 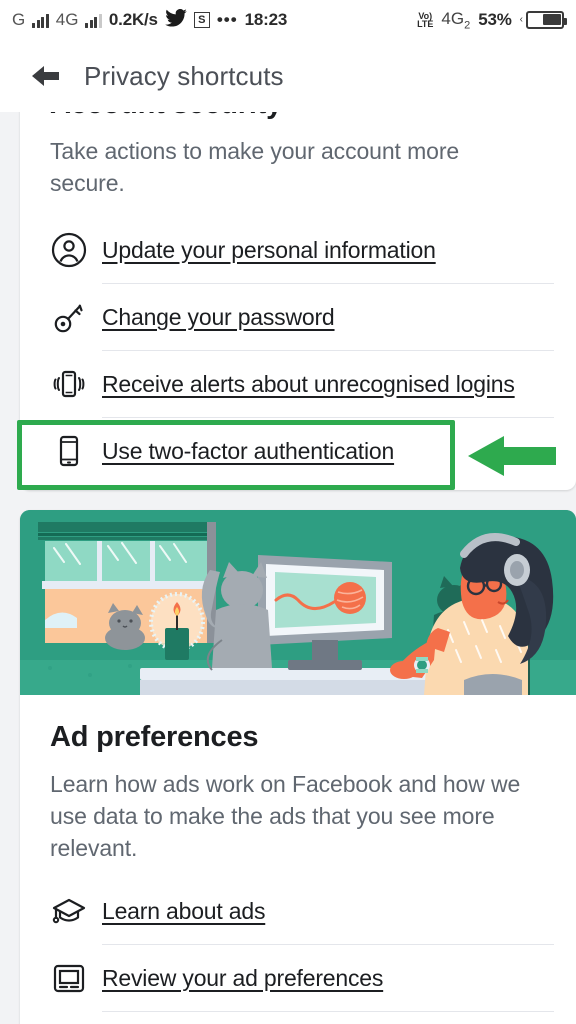 What do you see at coordinates (467, 25) in the screenshot?
I see `sim2-index: 2` at bounding box center [467, 25].